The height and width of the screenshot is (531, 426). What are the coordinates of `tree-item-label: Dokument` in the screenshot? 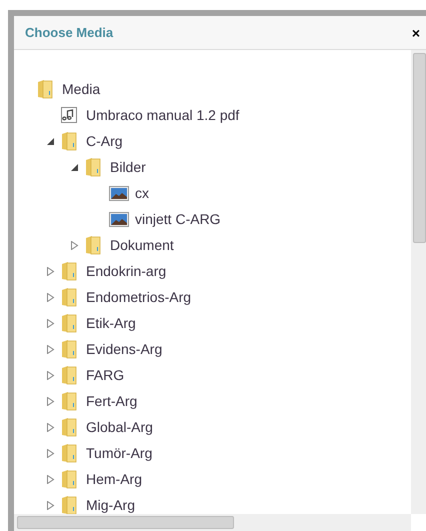 It's located at (142, 245).